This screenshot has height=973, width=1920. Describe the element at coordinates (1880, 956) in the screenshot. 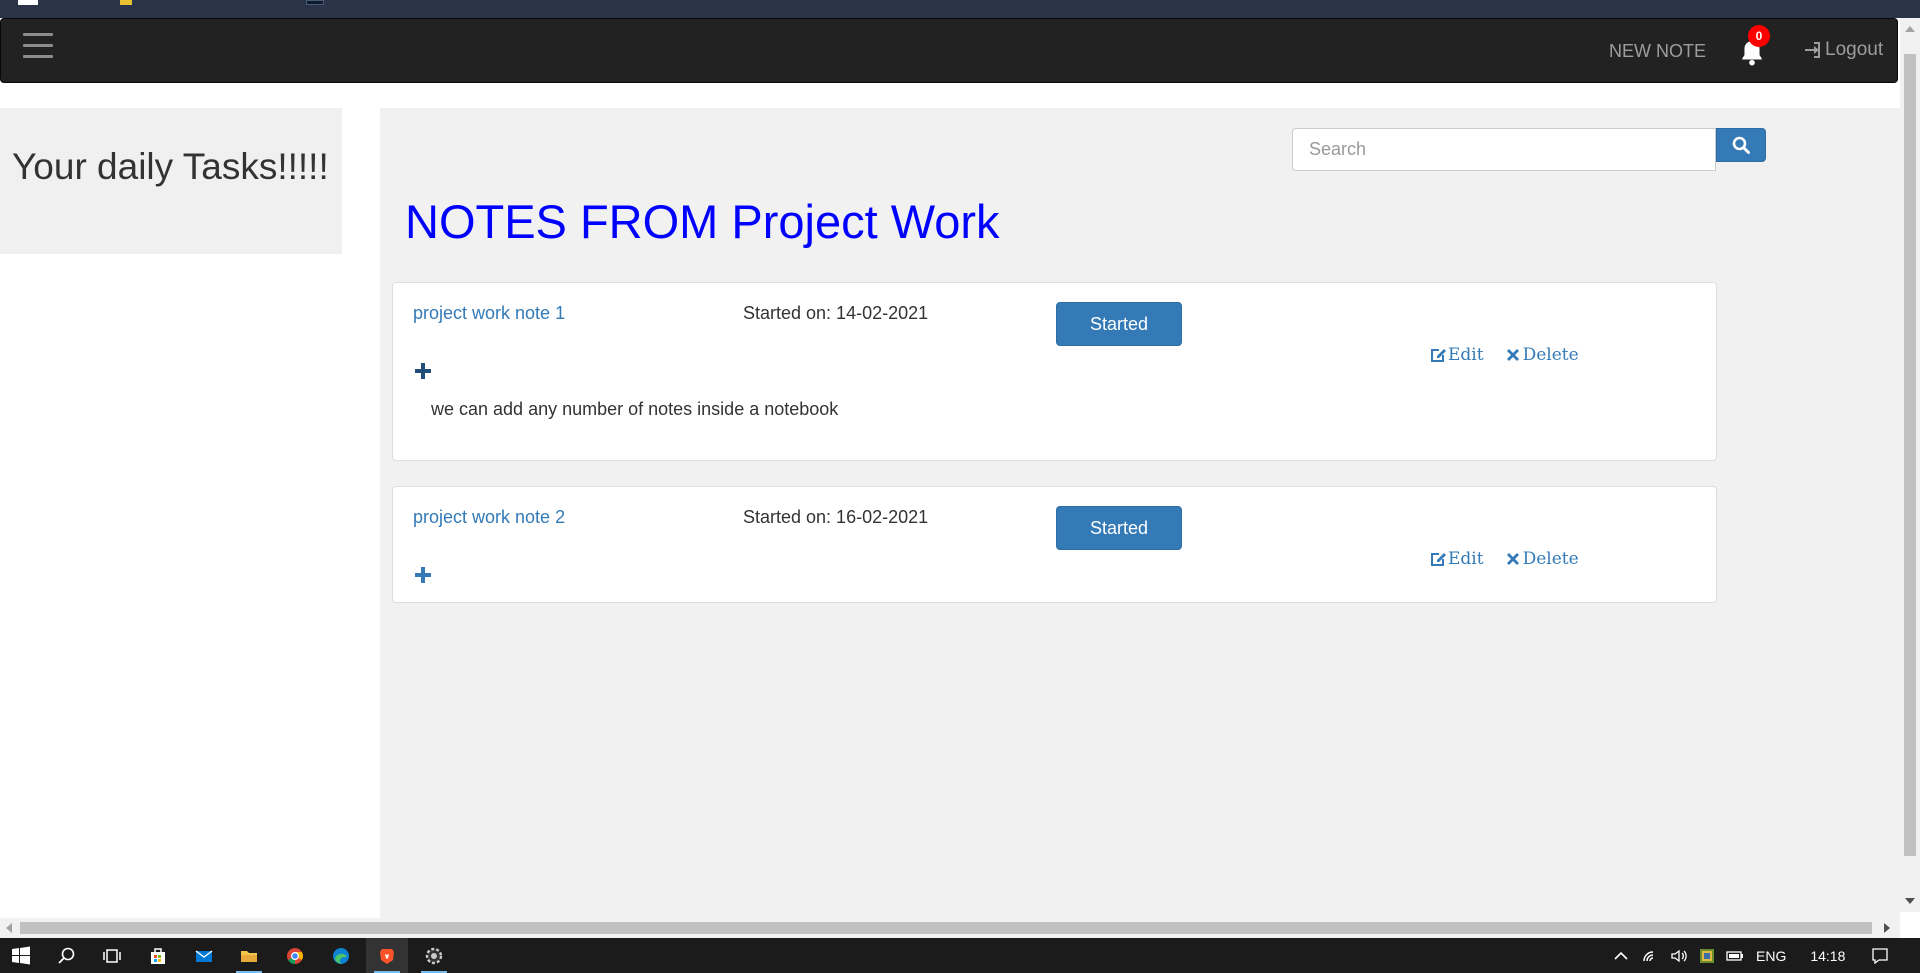

I see `notification-center-icon` at that location.